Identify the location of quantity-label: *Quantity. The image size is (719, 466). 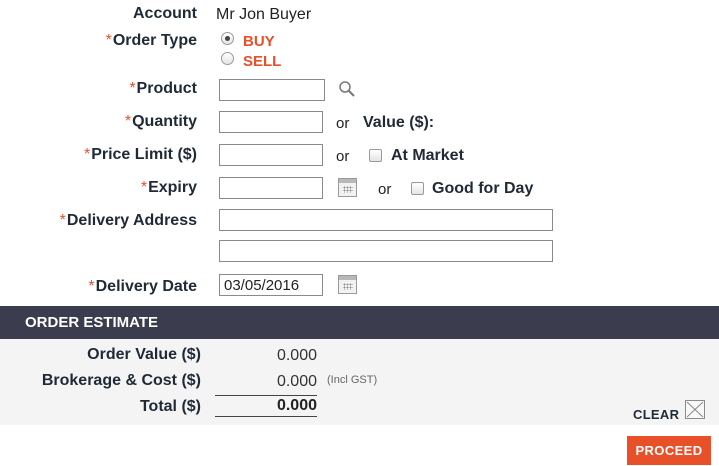
(161, 122).